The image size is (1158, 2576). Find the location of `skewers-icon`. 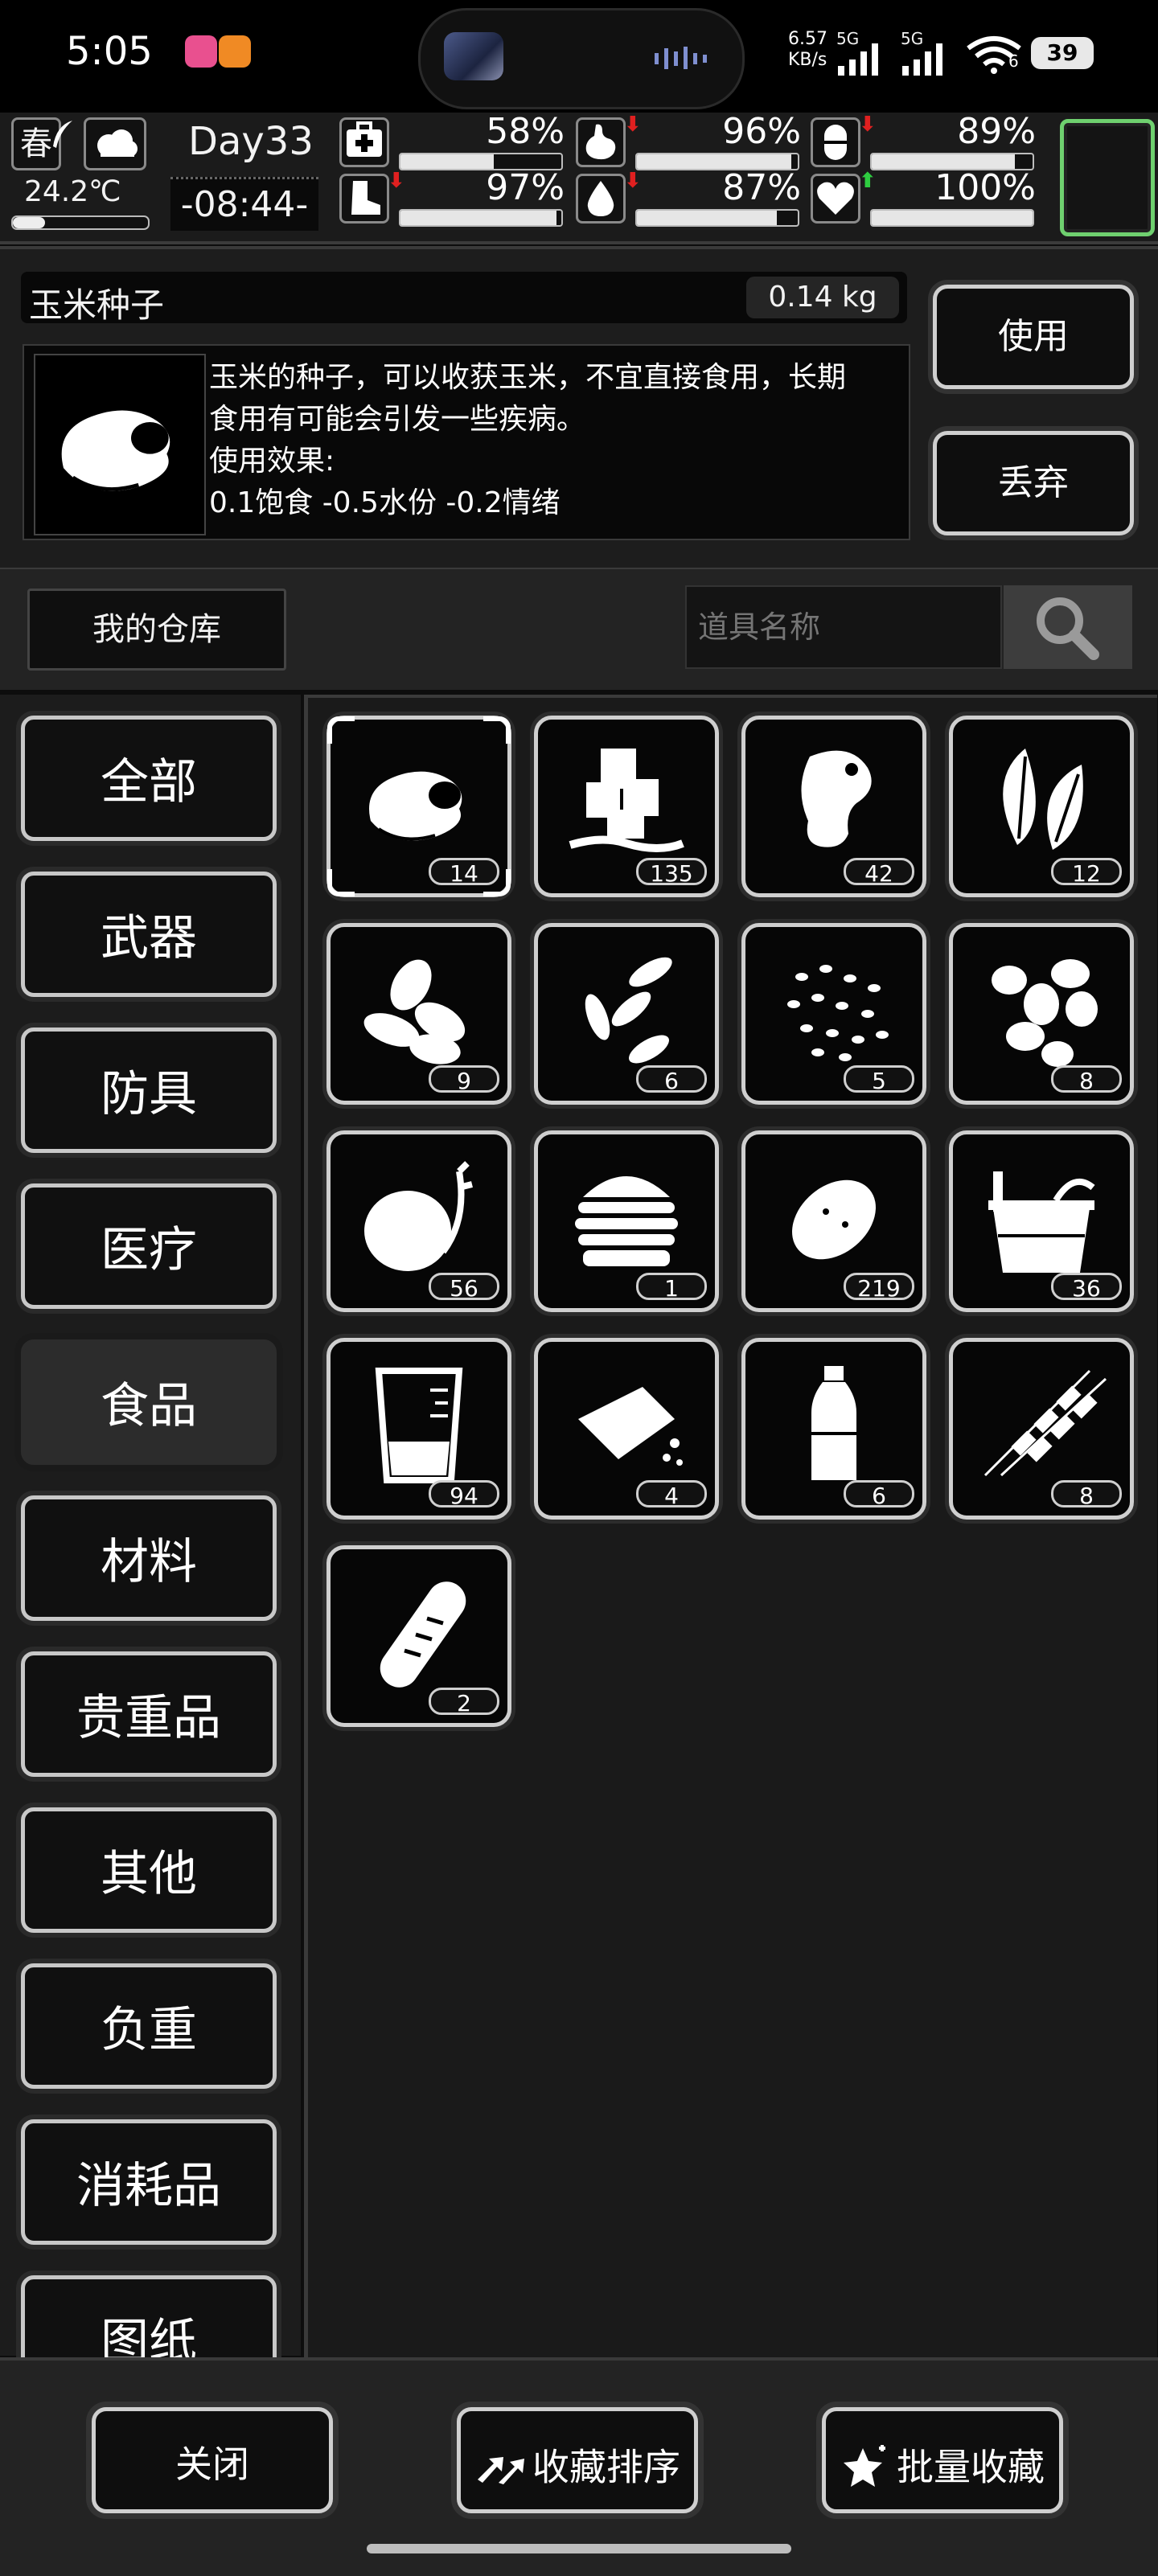

skewers-icon is located at coordinates (1045, 1423).